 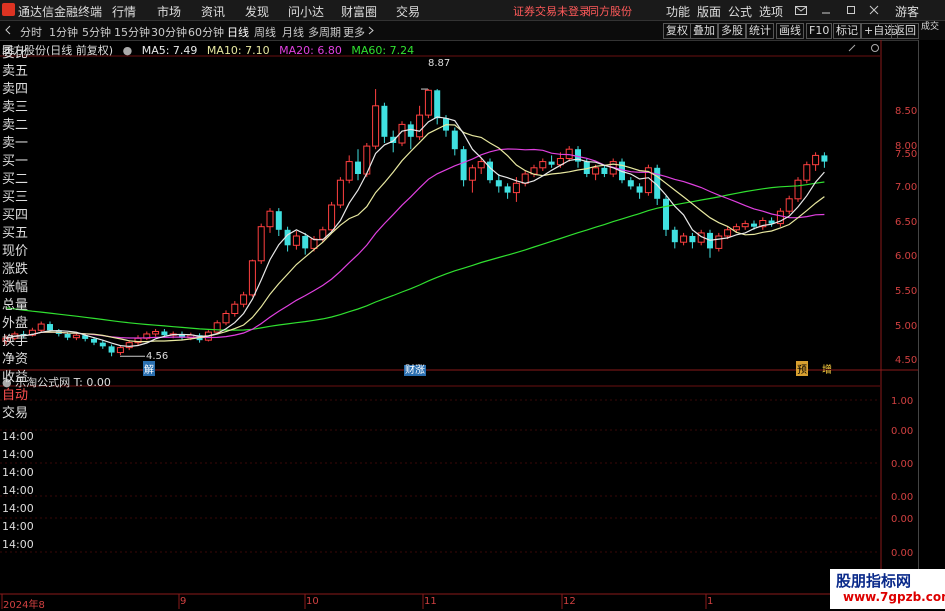 What do you see at coordinates (874, 581) in the screenshot?
I see `watermark-text: 股朋指标网` at bounding box center [874, 581].